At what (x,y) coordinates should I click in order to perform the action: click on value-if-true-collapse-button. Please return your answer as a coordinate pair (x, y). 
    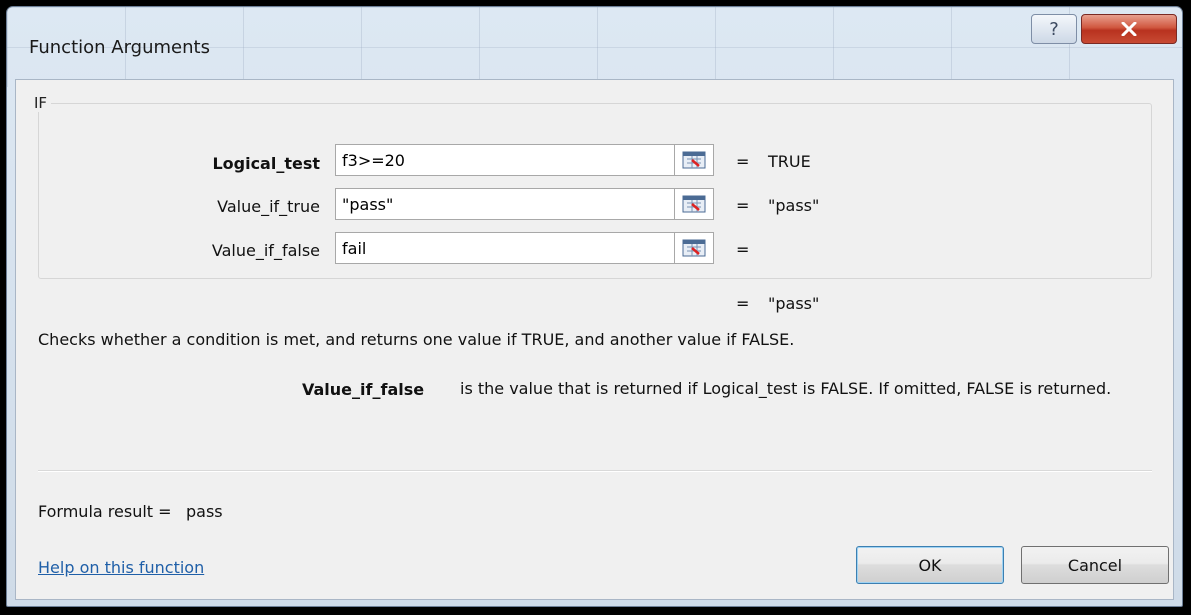
    Looking at the image, I should click on (694, 204).